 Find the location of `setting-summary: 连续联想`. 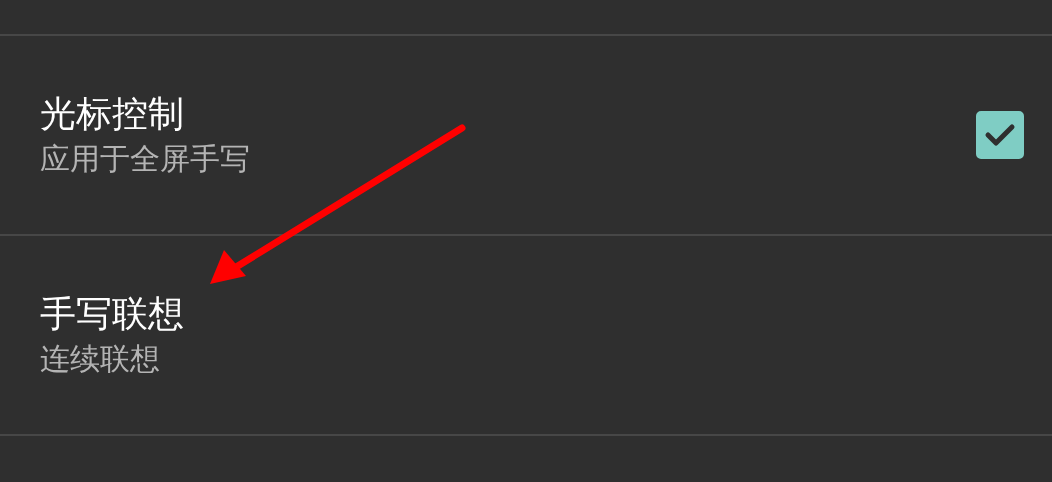

setting-summary: 连续联想 is located at coordinates (100, 359).